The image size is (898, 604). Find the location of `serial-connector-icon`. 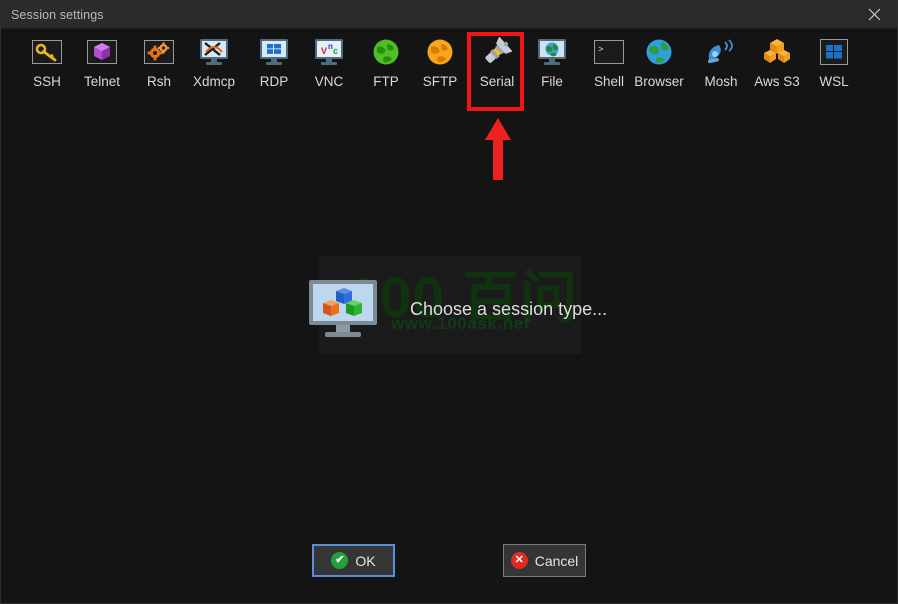

serial-connector-icon is located at coordinates (497, 52).